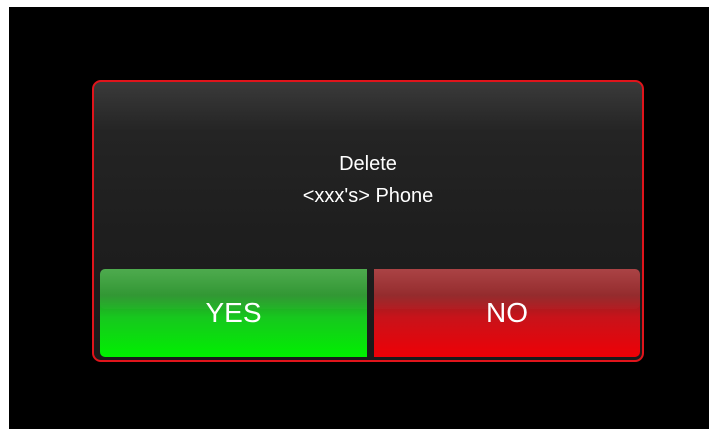 The image size is (718, 436). I want to click on yes-button: YES, so click(233, 313).